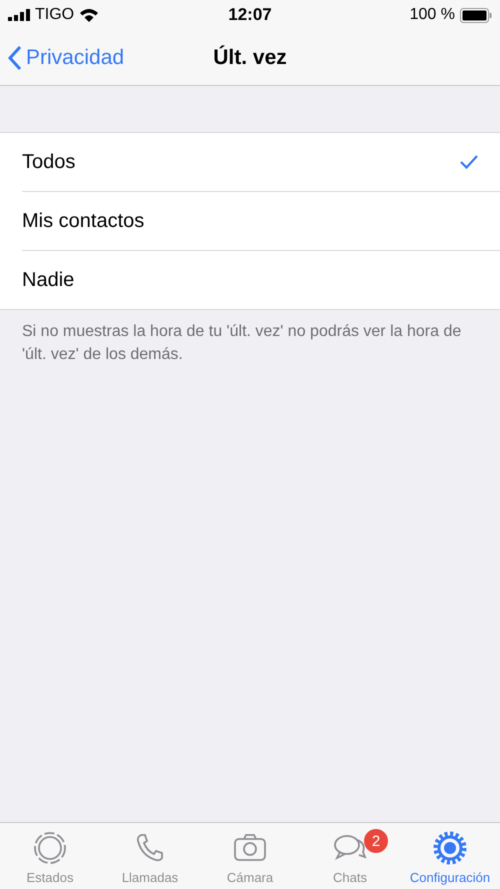  Describe the element at coordinates (476, 15) in the screenshot. I see `battery-icon` at that location.